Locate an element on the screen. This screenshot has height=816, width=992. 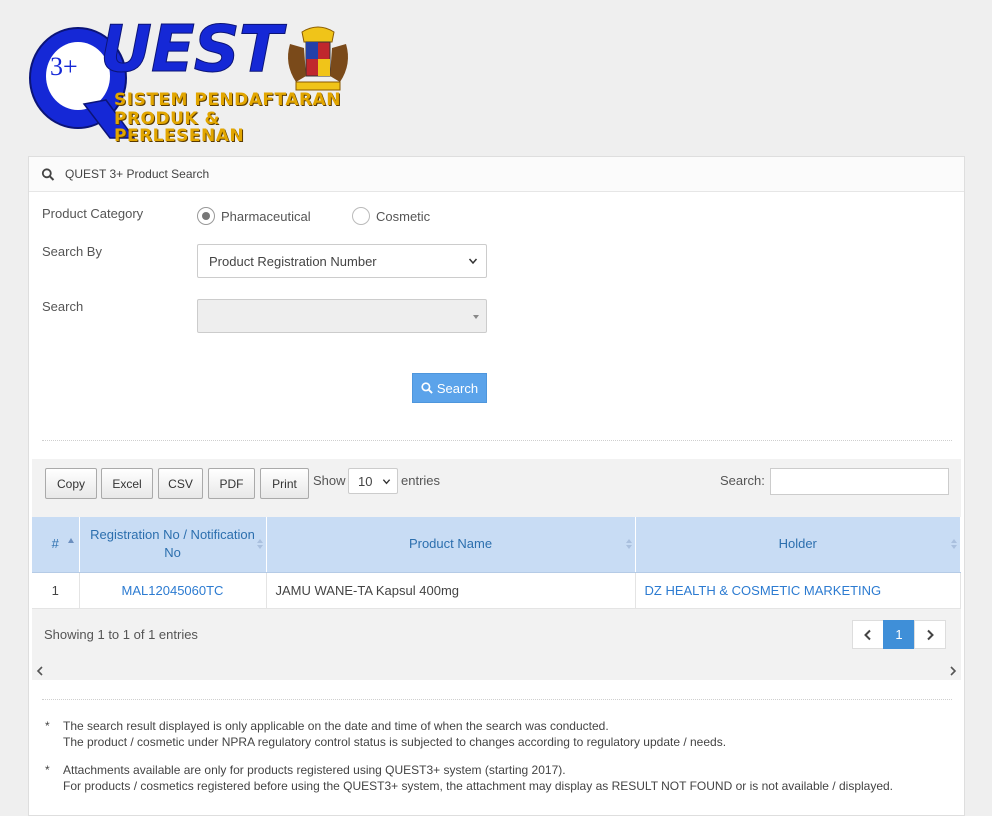
panel-title: QUEST 3+ Product Search is located at coordinates (137, 174).